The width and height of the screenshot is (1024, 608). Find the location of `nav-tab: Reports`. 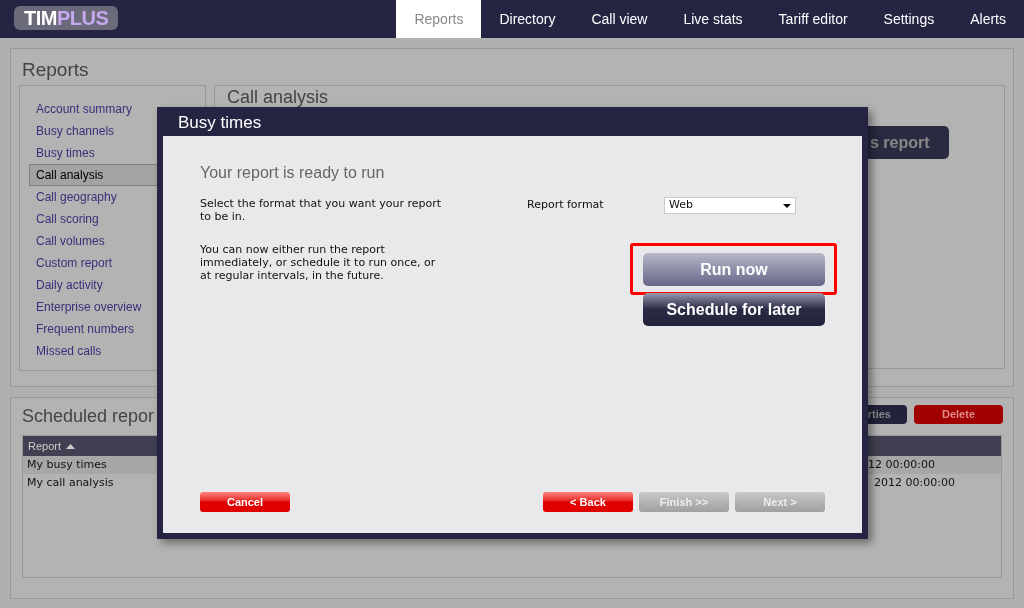

nav-tab: Reports is located at coordinates (439, 19).